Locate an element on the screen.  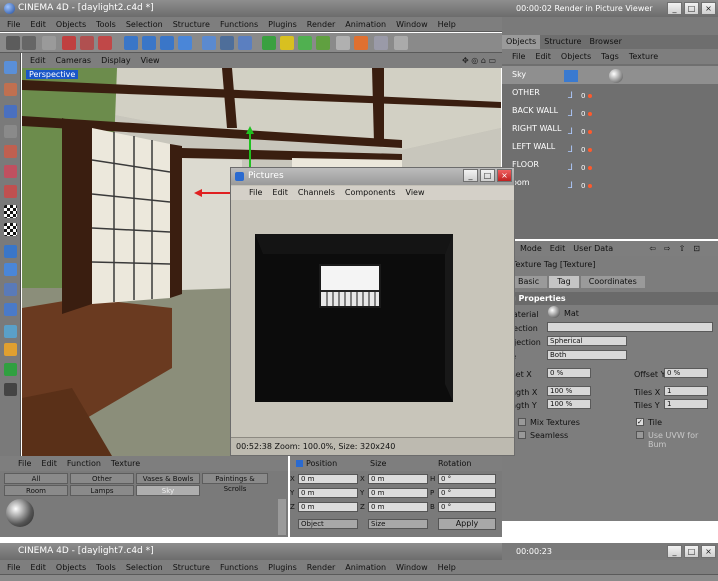
mat-menu-function: Function is located at coordinates (84, 463).